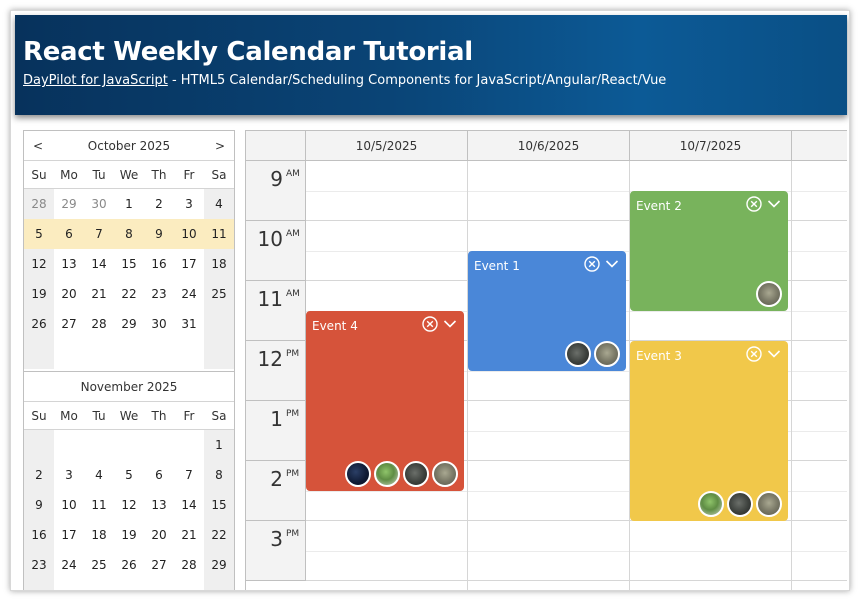 This screenshot has width=860, height=601. I want to click on participant-avatar, so click(358, 474).